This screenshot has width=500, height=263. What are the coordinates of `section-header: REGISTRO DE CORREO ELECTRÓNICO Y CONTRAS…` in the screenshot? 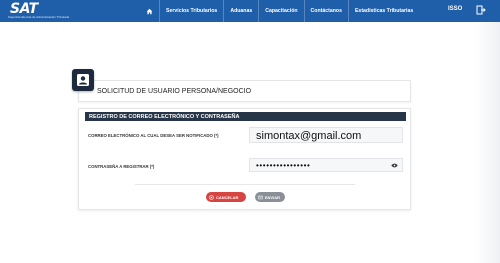 It's located at (245, 116).